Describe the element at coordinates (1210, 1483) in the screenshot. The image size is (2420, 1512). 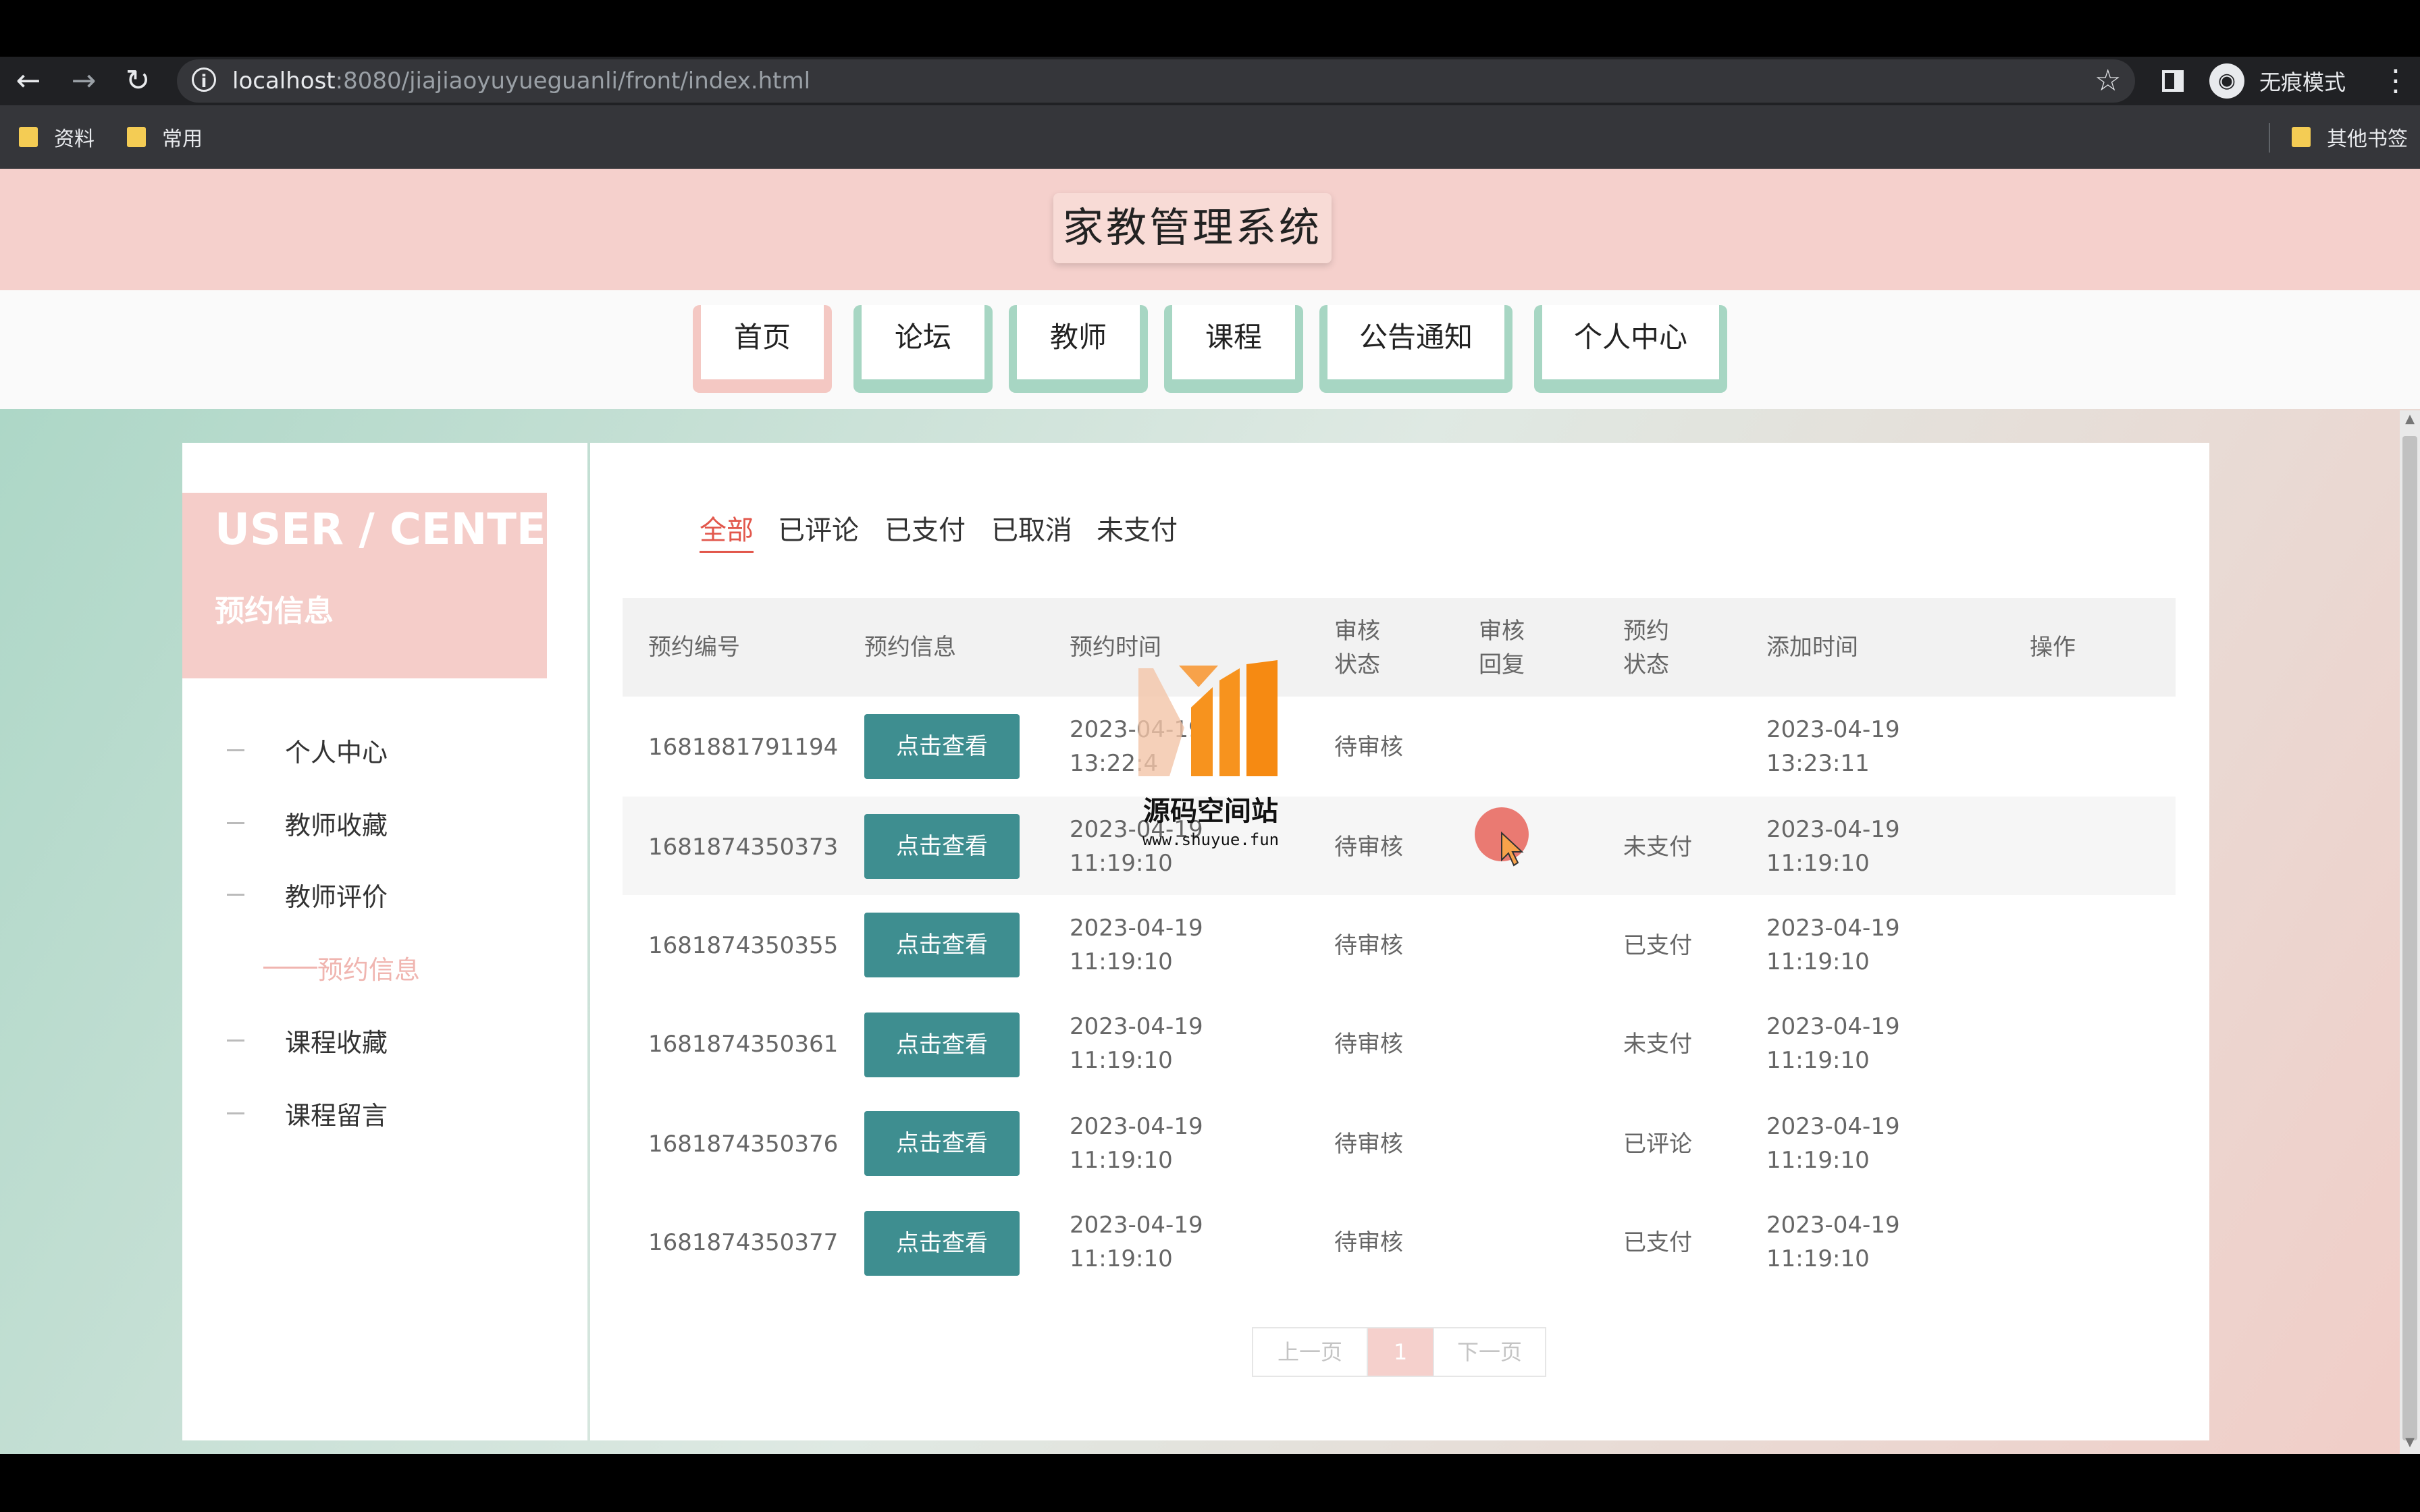
I see `window-bottom-bar` at that location.